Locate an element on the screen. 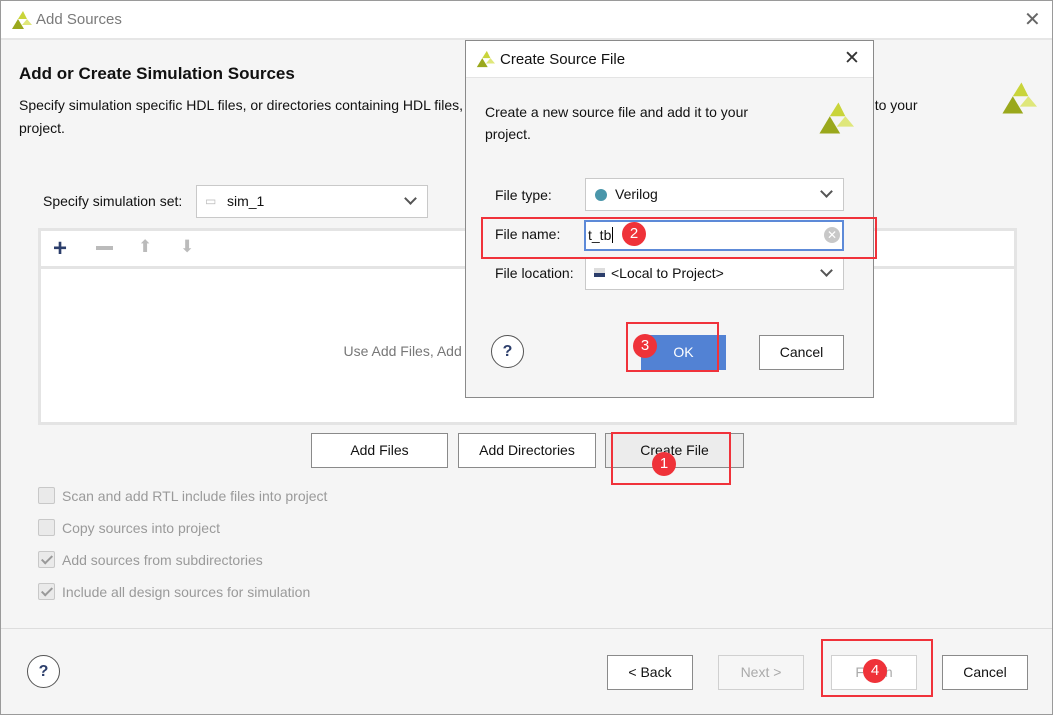  folder-icon: ▭ is located at coordinates (211, 201).